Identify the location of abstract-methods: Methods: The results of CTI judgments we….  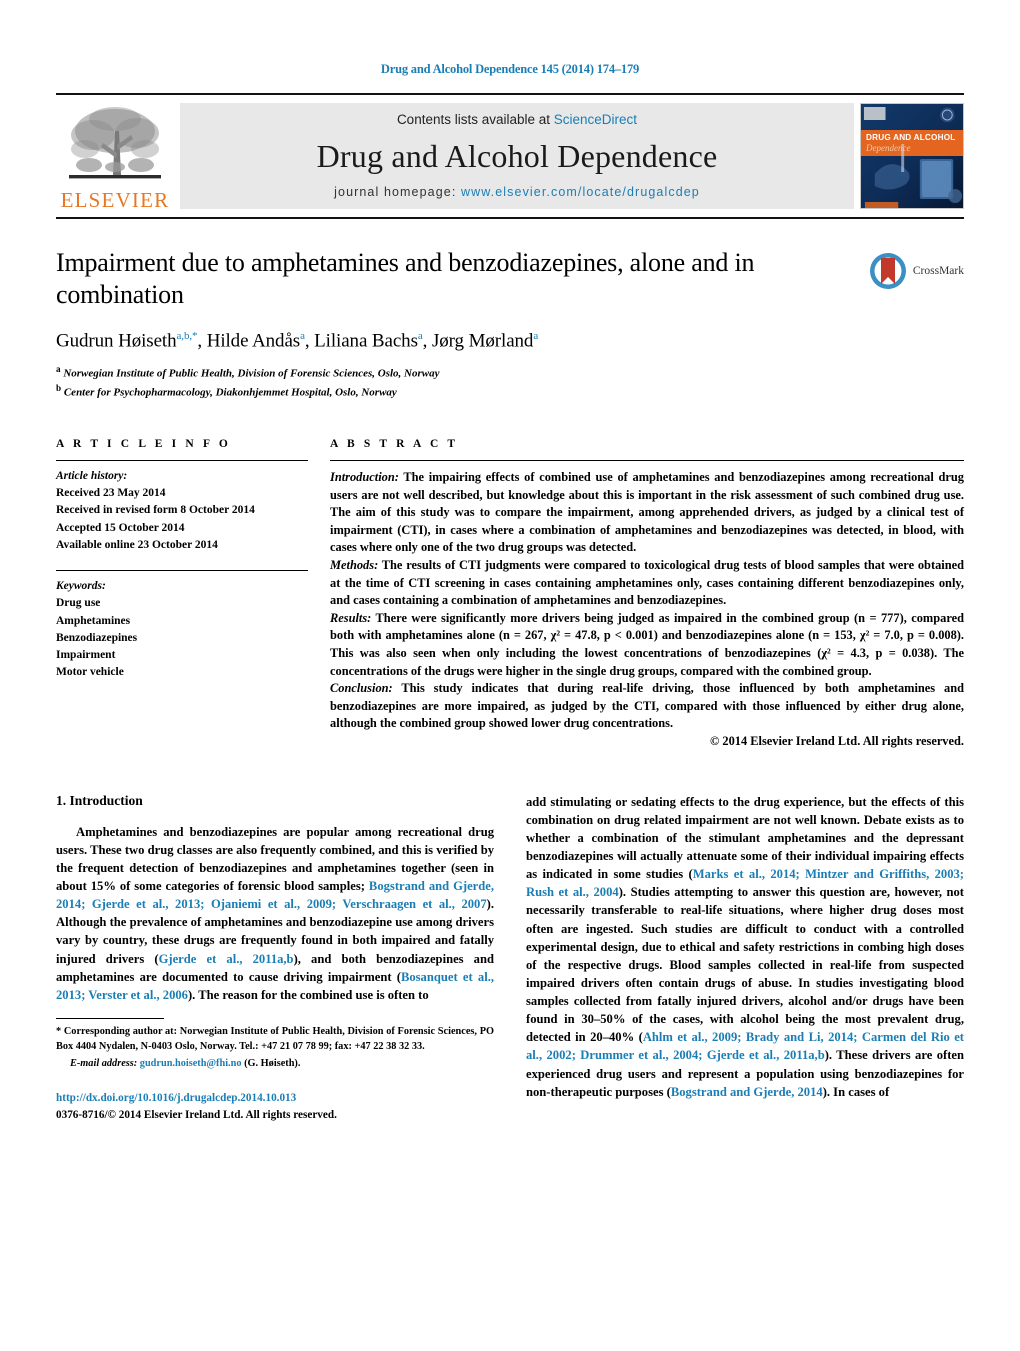
(647, 583).